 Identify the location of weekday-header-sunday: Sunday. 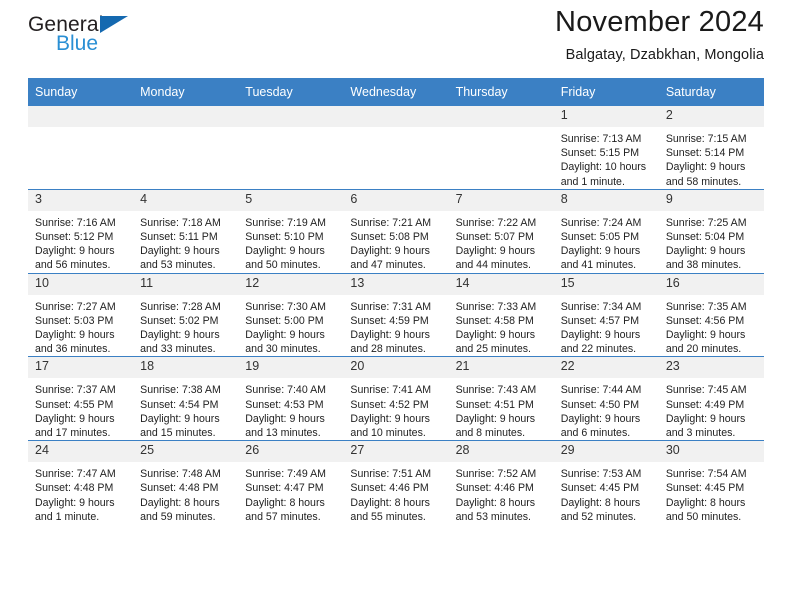
(81, 92).